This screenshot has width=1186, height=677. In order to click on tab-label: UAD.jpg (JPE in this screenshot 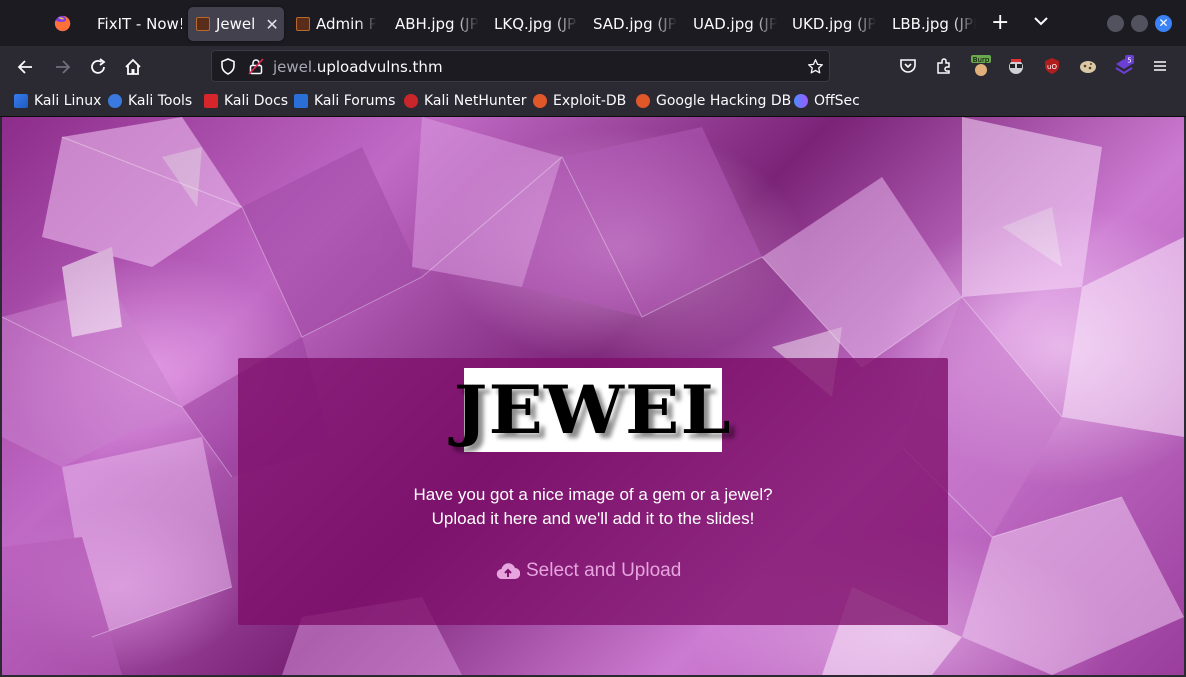, I will do `click(735, 24)`.